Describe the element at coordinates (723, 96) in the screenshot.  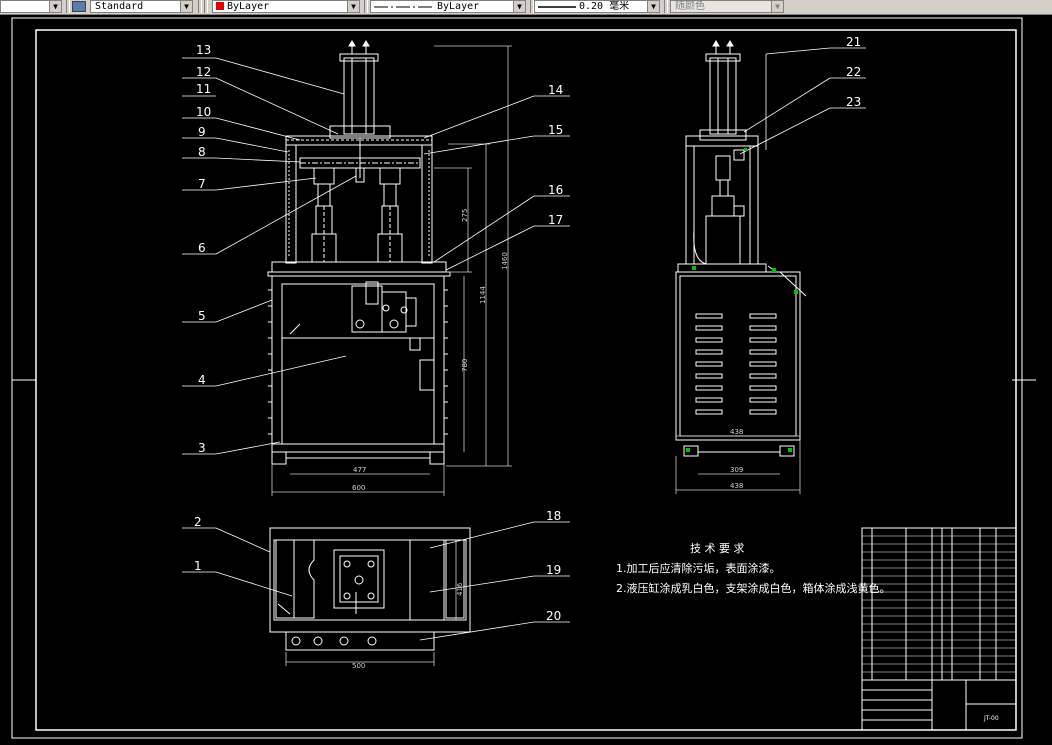
I see `side-cylinder` at that location.